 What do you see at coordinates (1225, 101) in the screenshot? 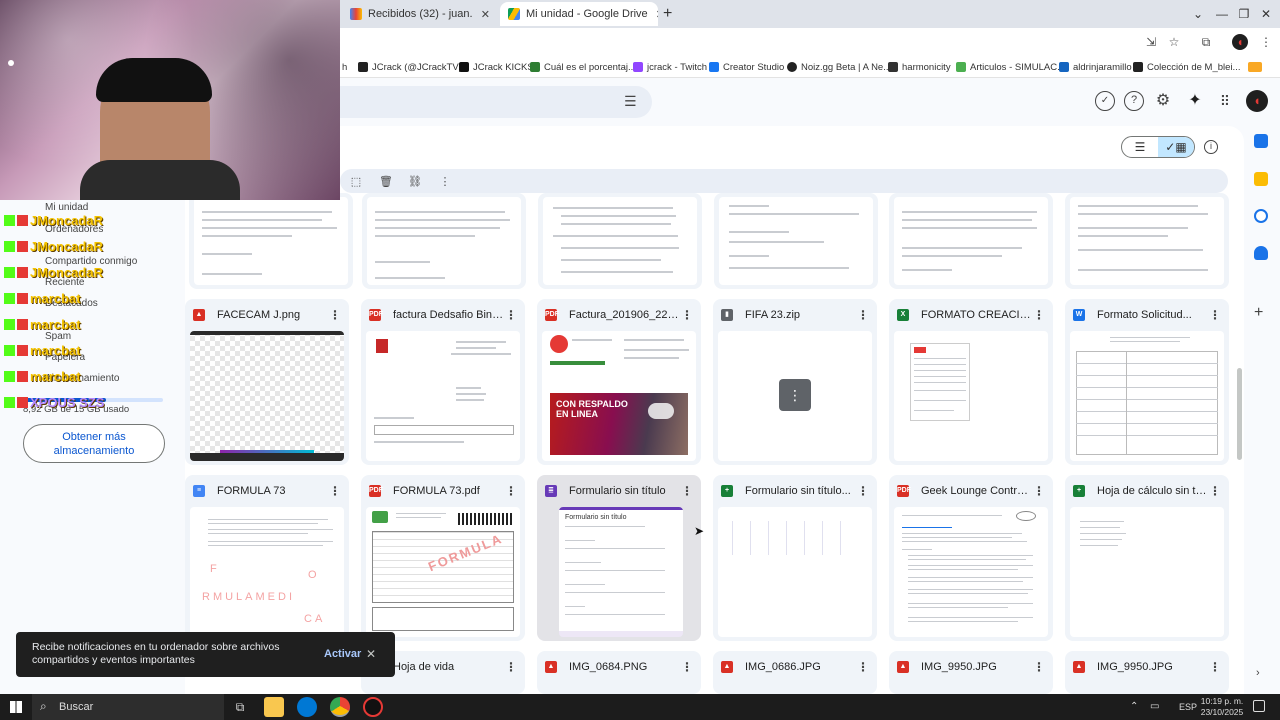
I see `apps-grid-icon: ⠿` at bounding box center [1225, 101].